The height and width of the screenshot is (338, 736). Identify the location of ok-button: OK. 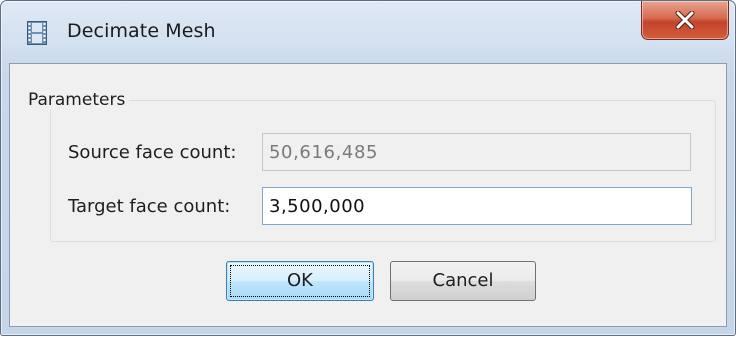
(300, 281).